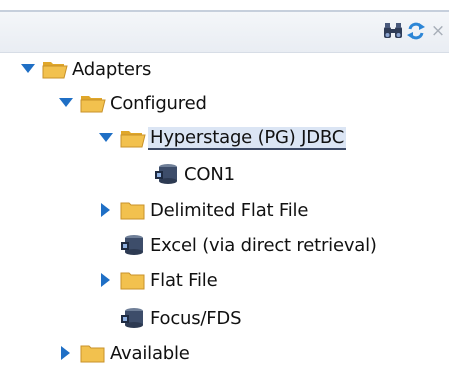 The image size is (449, 369). I want to click on tree-node-focus-fds: Focus/FDS, so click(181, 318).